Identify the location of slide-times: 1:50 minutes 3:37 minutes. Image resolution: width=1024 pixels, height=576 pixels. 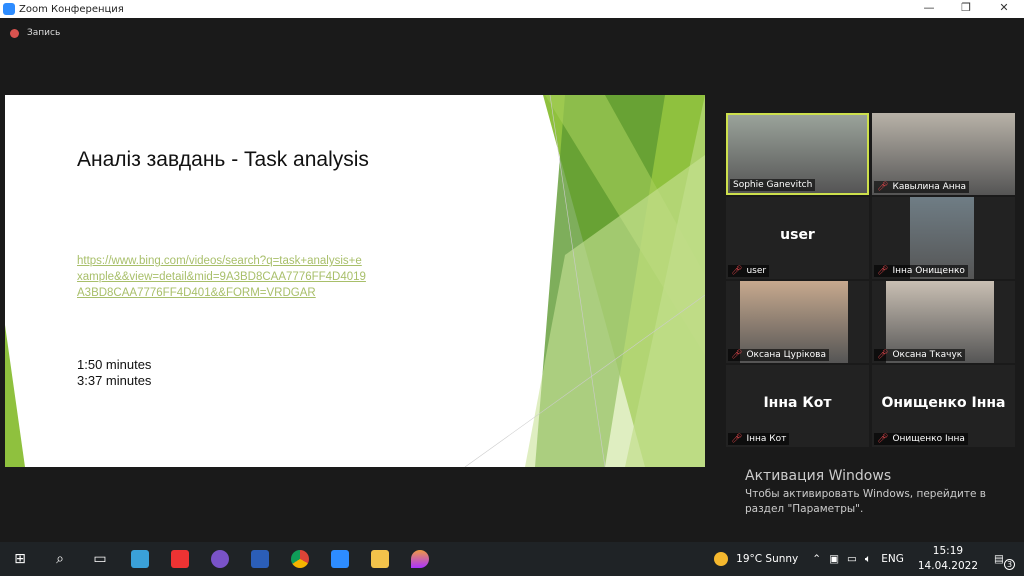
(114, 373).